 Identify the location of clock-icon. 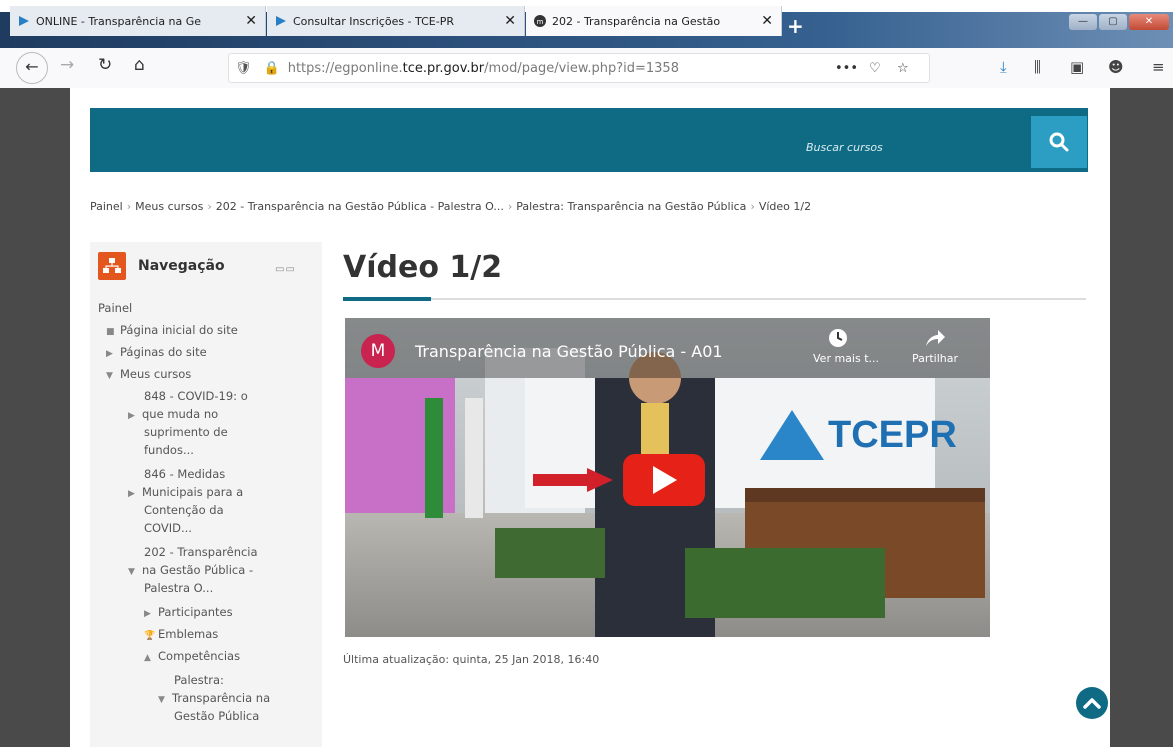
(838, 338).